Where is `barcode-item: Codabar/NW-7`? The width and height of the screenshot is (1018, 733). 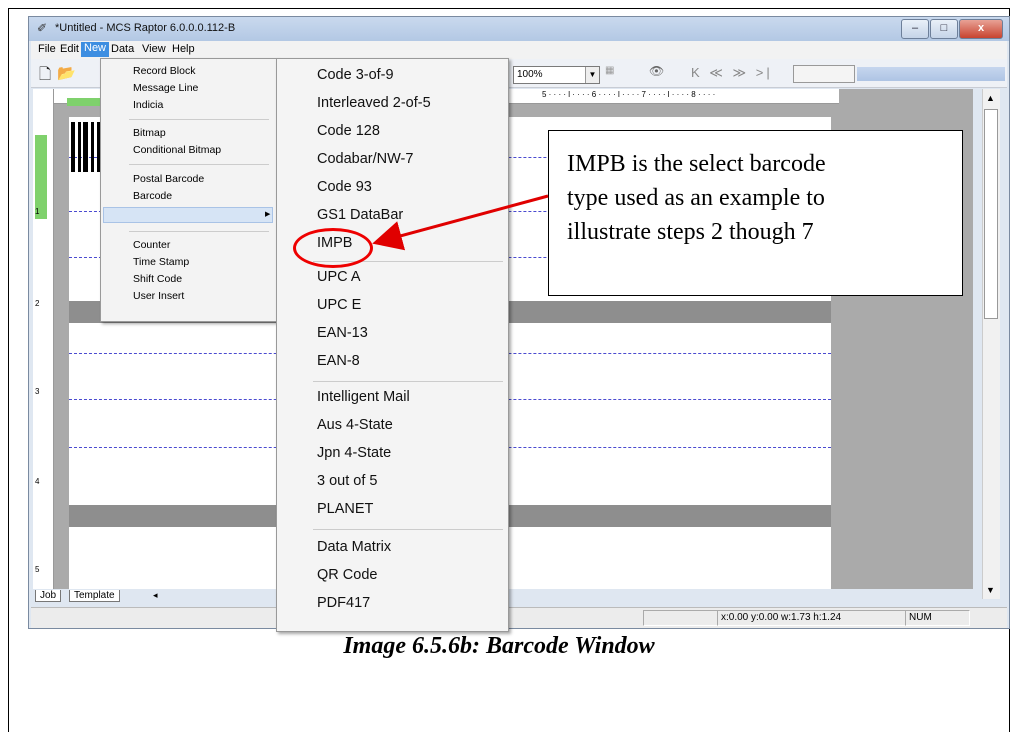 barcode-item: Codabar/NW-7 is located at coordinates (365, 159).